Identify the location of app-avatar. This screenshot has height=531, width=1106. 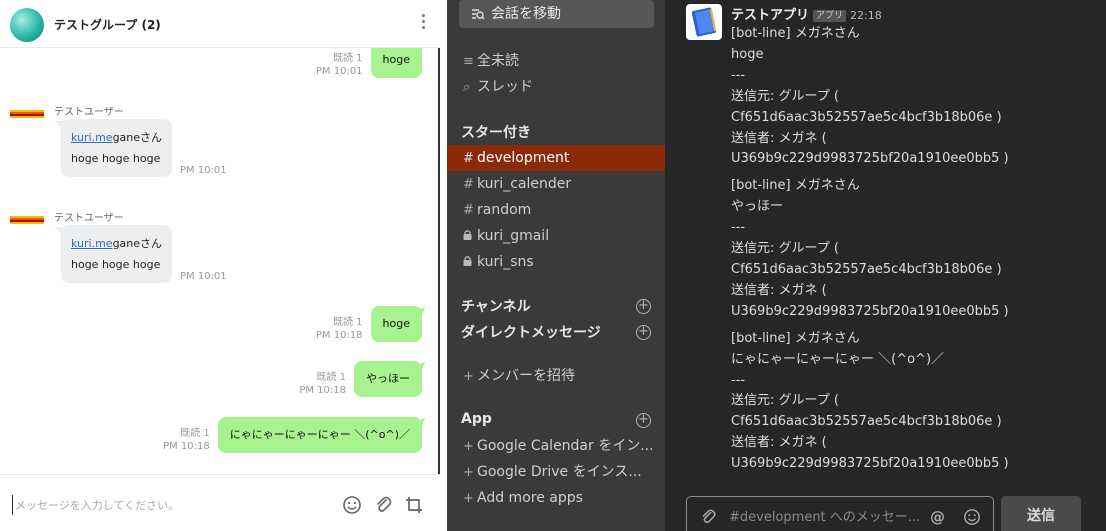
(704, 22).